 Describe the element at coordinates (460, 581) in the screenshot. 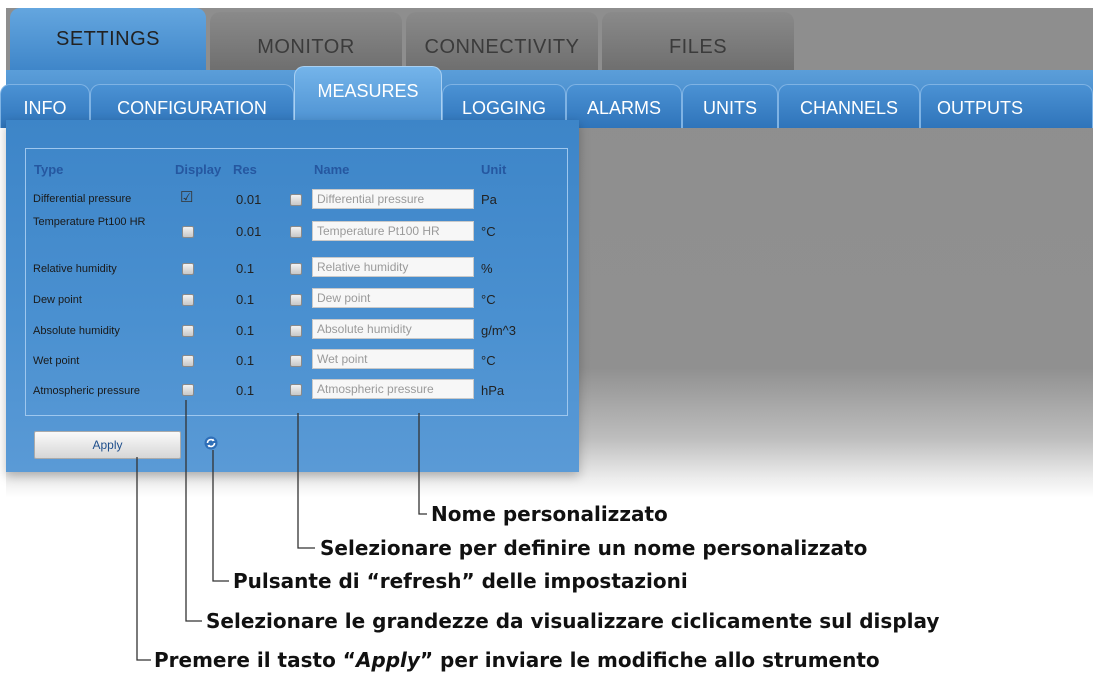

I see `callout-refresh-settings: Pulsante di “refresh” delle impostazioni` at that location.